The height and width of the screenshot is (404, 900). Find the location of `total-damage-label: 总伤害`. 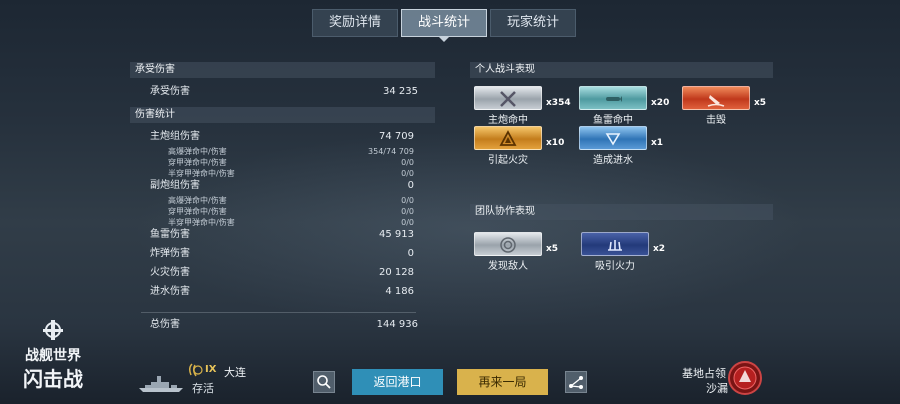

total-damage-label: 总伤害 is located at coordinates (165, 324).